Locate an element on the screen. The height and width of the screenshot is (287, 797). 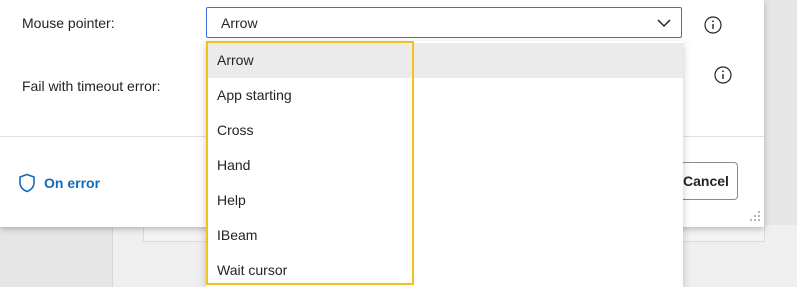
dropdown-option-cross: Cross is located at coordinates (444, 130).